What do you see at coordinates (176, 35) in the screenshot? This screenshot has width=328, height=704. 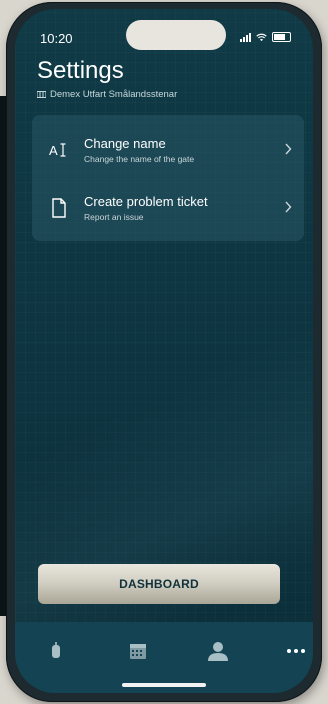 I see `dynamic-island` at bounding box center [176, 35].